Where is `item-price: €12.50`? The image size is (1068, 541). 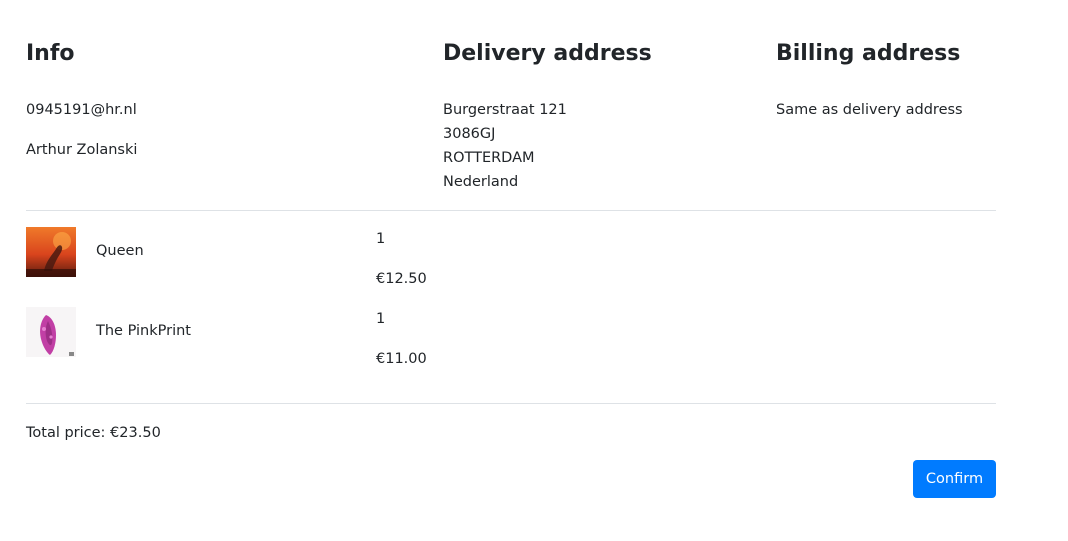 item-price: €12.50 is located at coordinates (401, 279).